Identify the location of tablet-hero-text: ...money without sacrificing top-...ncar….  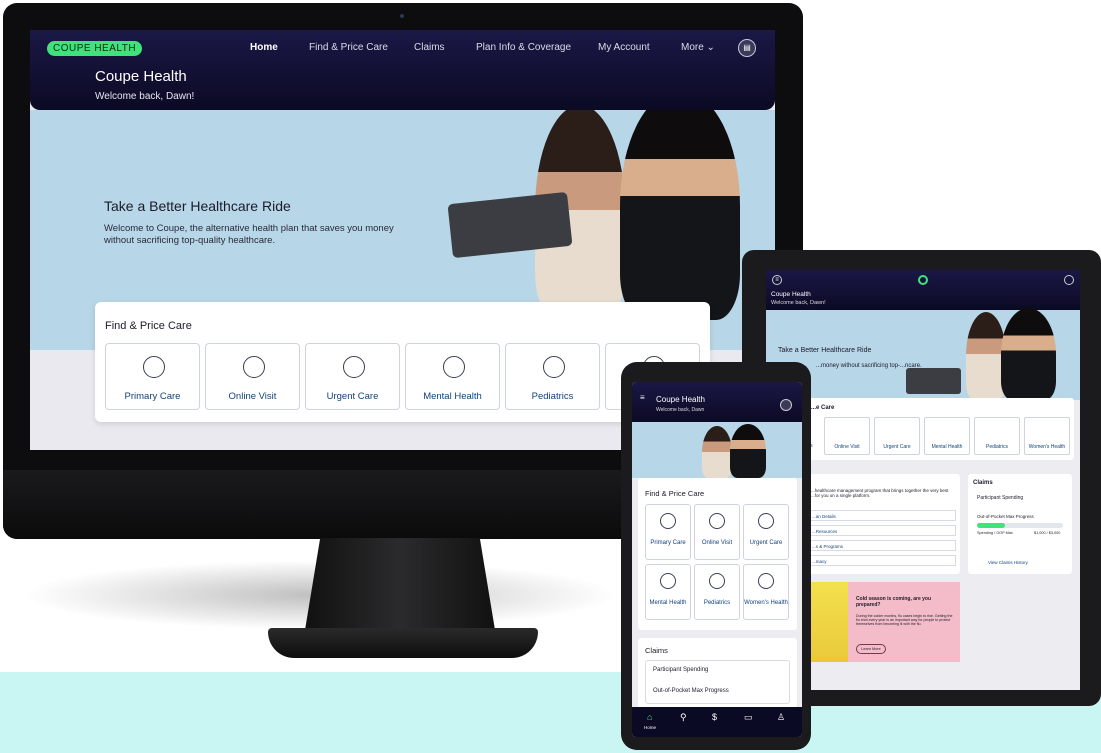
(869, 366).